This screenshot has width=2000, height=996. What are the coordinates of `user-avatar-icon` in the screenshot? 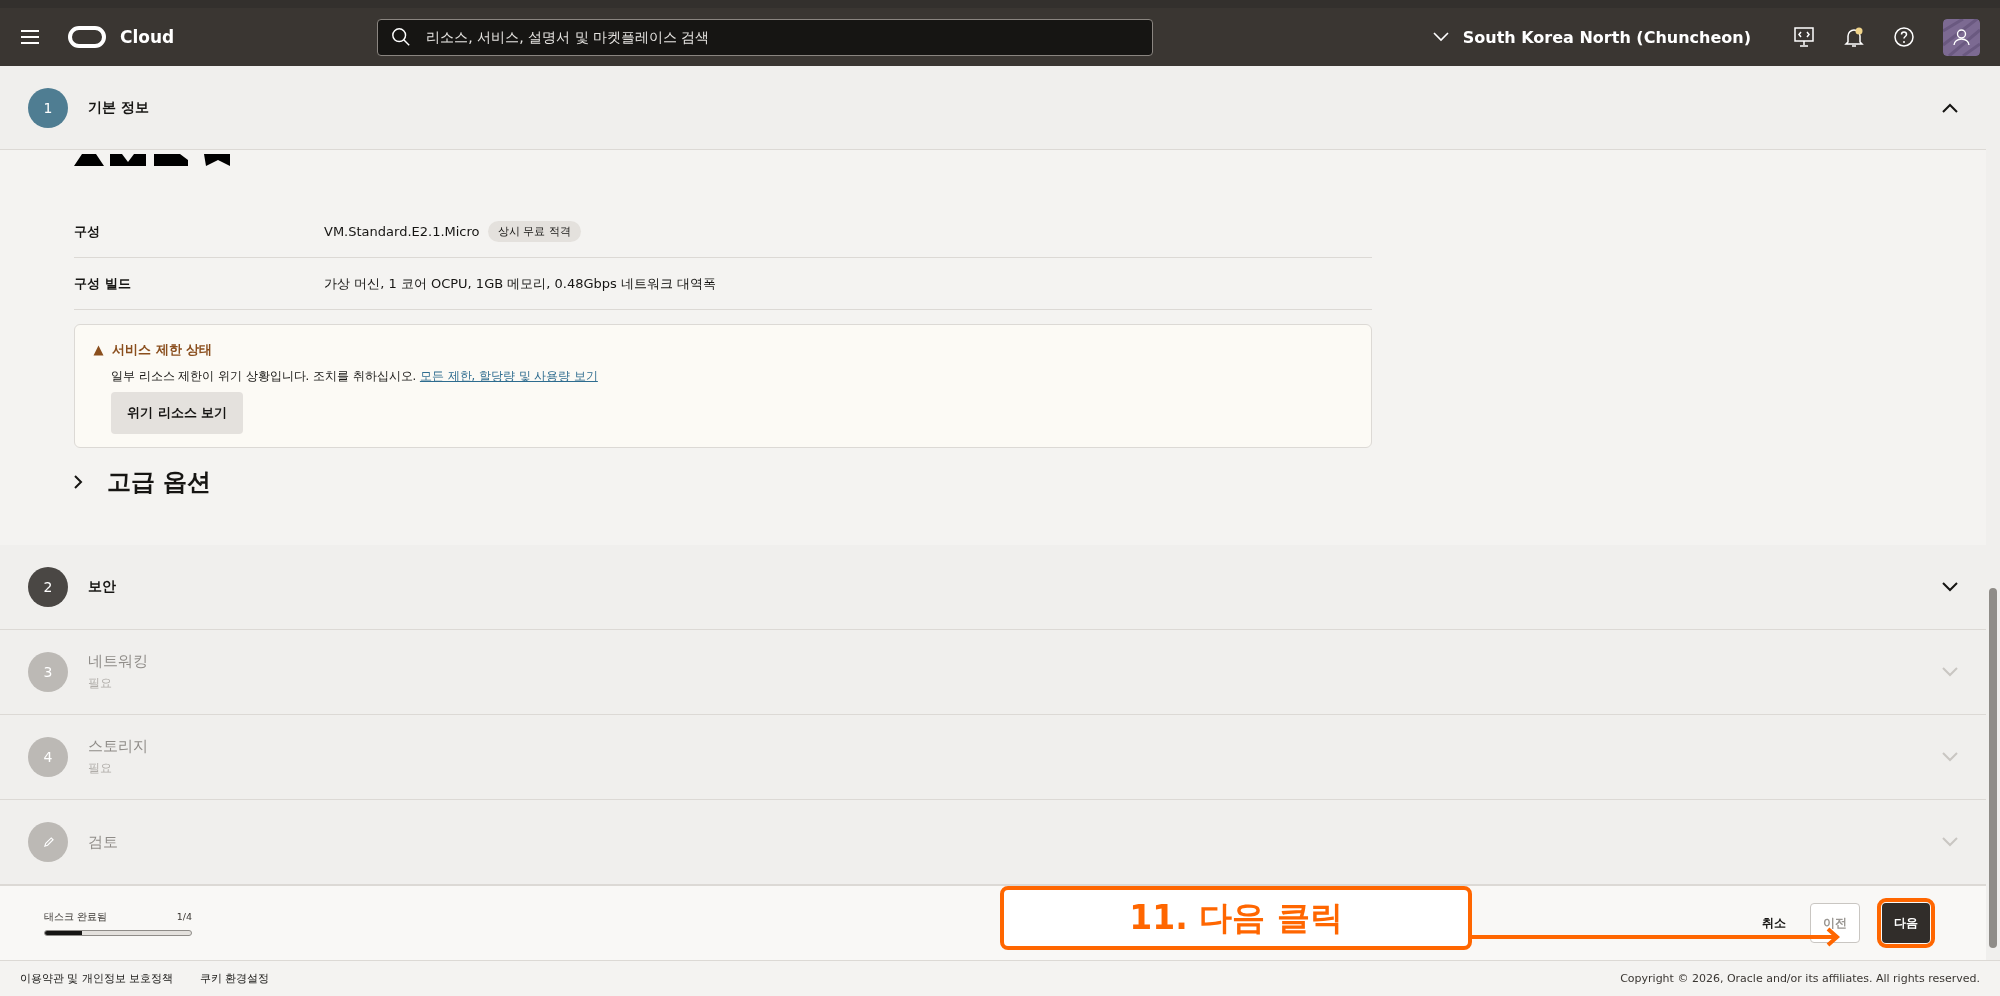 It's located at (1961, 37).